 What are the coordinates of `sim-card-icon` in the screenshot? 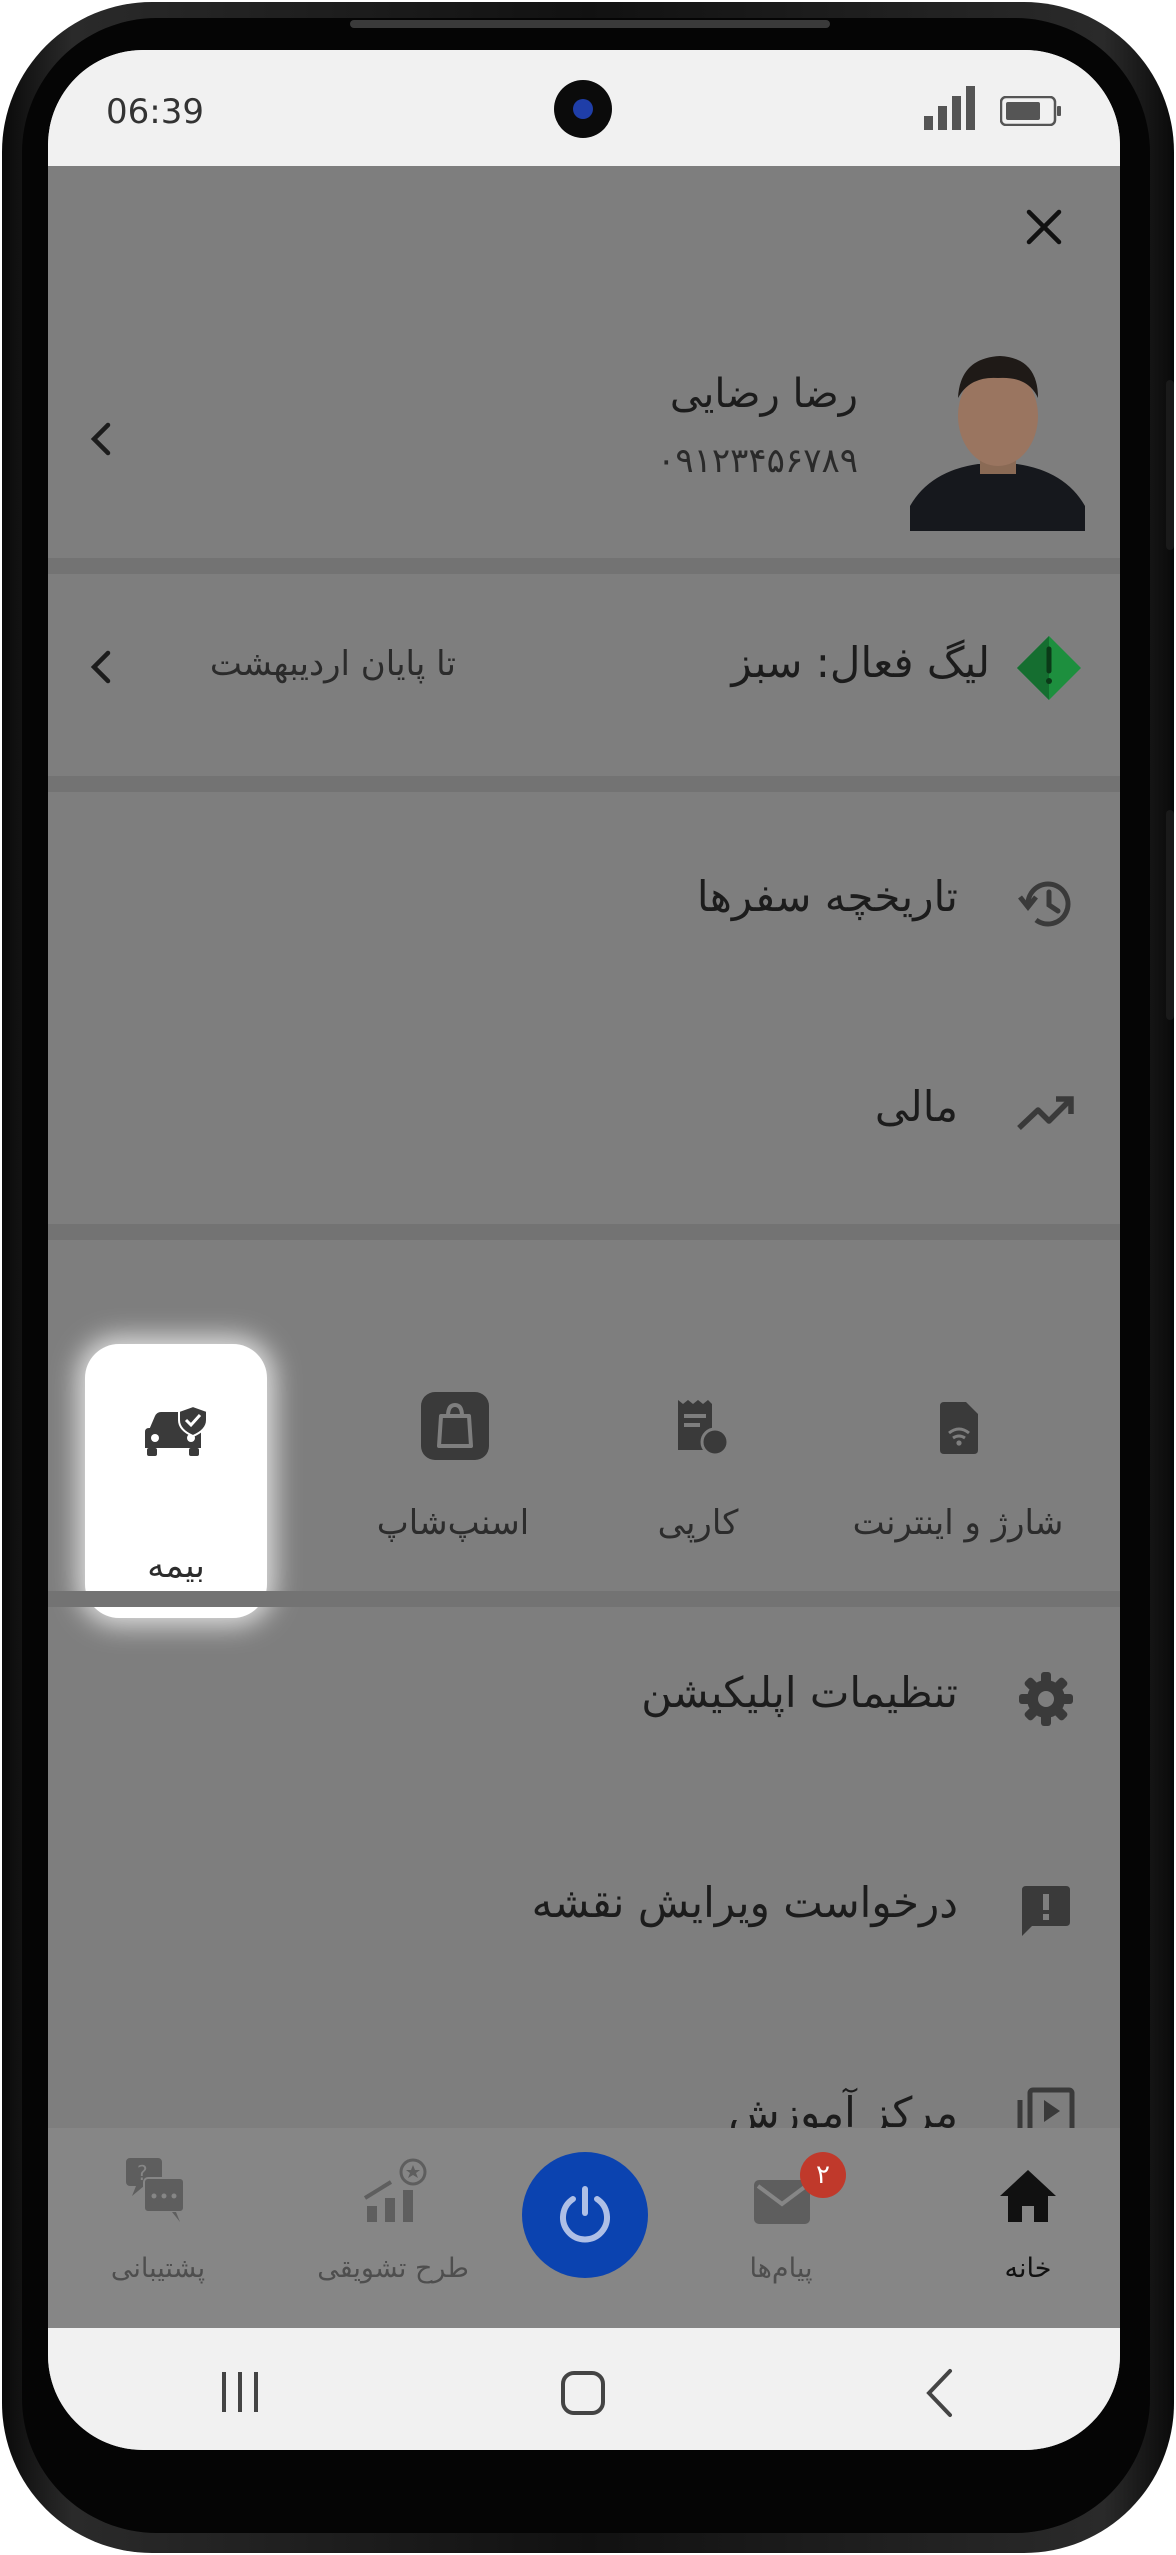 It's located at (959, 1428).